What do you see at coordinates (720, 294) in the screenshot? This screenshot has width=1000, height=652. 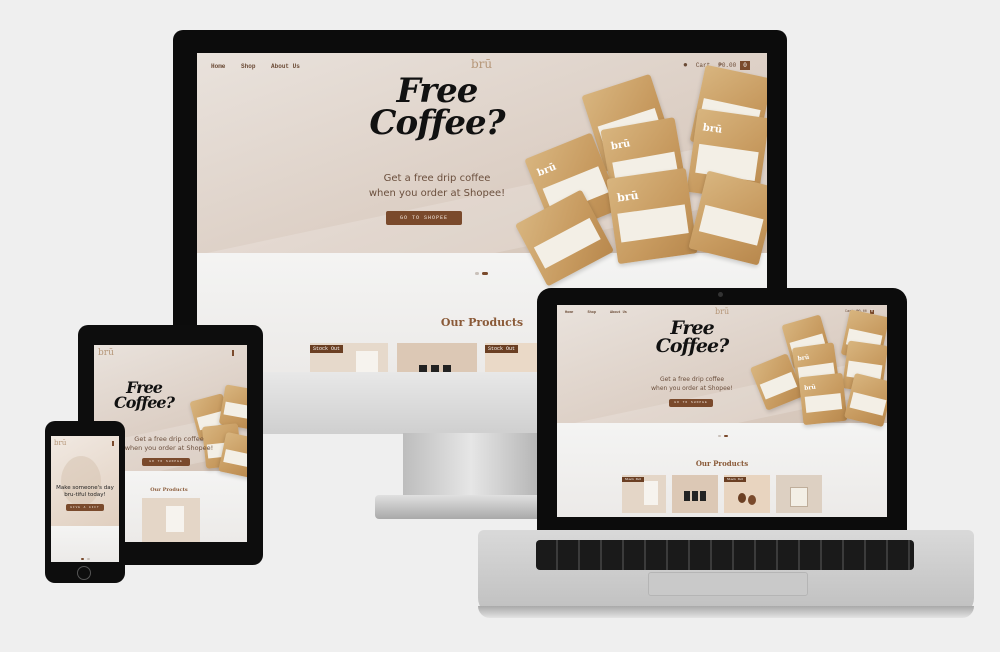 I see `camera-icon` at bounding box center [720, 294].